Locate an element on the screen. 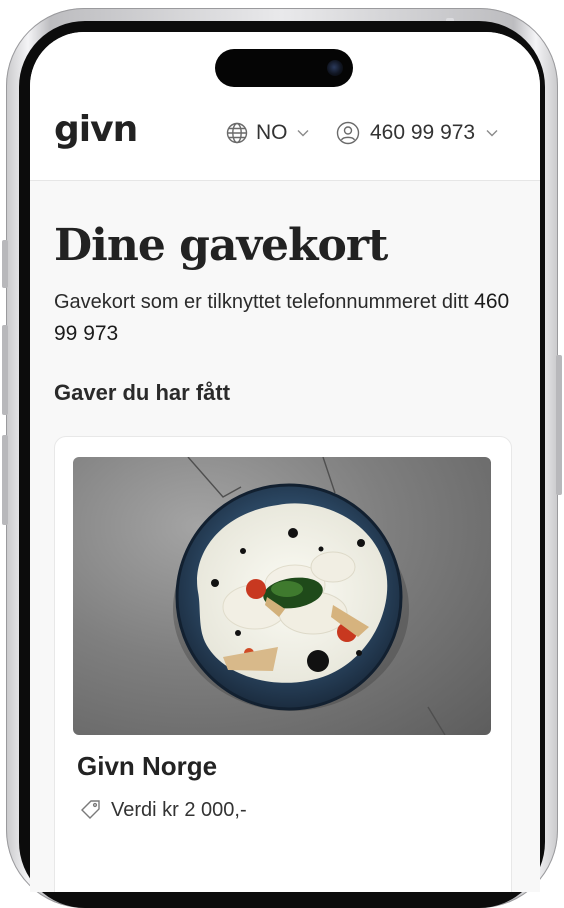  front-camera is located at coordinates (335, 68).